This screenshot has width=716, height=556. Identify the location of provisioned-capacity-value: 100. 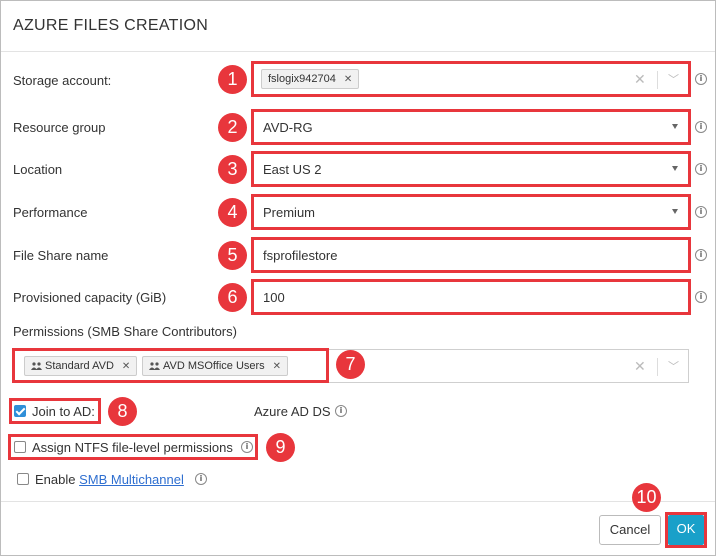
(274, 297).